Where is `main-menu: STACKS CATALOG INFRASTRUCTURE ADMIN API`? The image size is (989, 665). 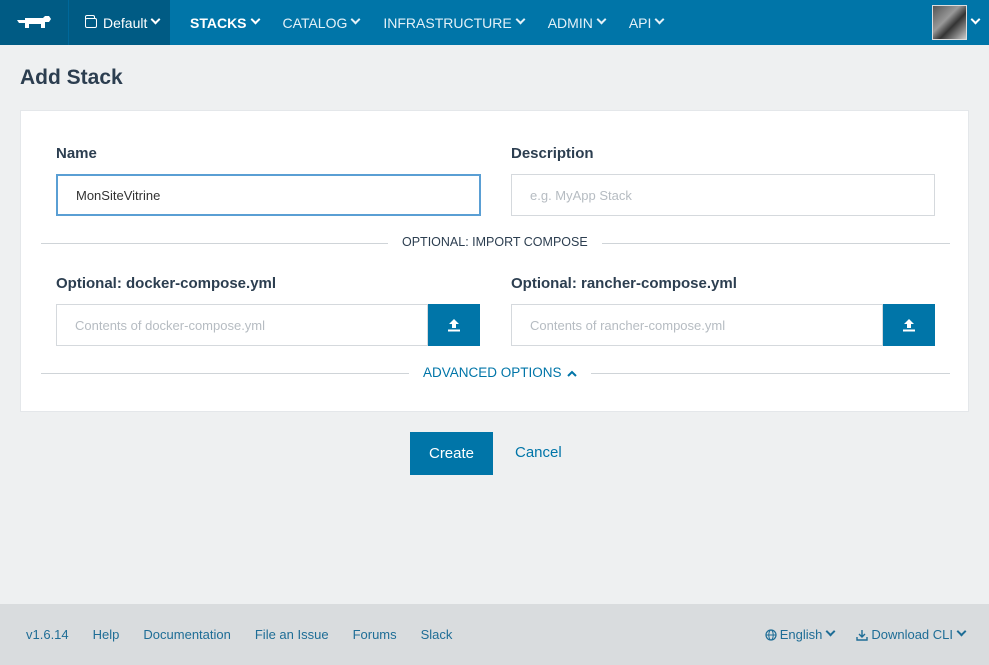 main-menu: STACKS CATALOG INFRASTRUCTURE ADMIN API is located at coordinates (438, 22).